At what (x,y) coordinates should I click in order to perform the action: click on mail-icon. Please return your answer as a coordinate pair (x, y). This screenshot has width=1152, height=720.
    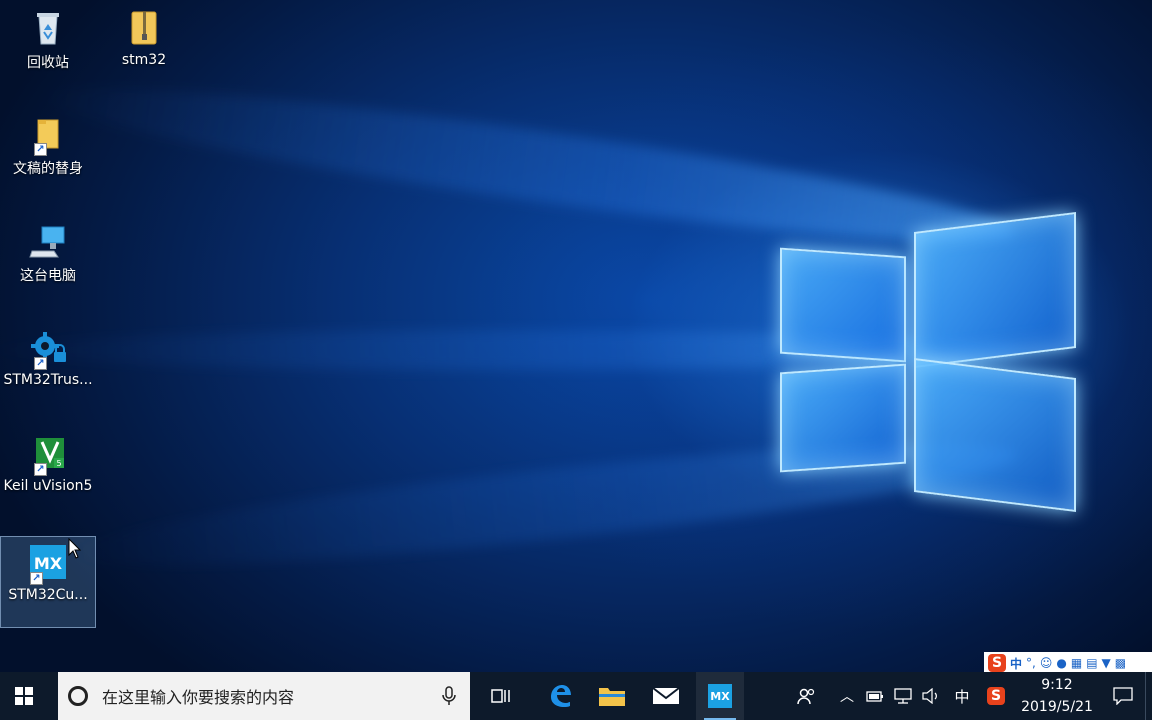
    Looking at the image, I should click on (666, 695).